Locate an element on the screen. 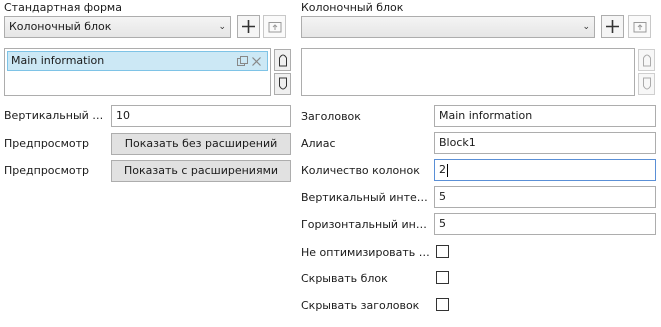  horizontal-spacing-input: 5 is located at coordinates (545, 224).